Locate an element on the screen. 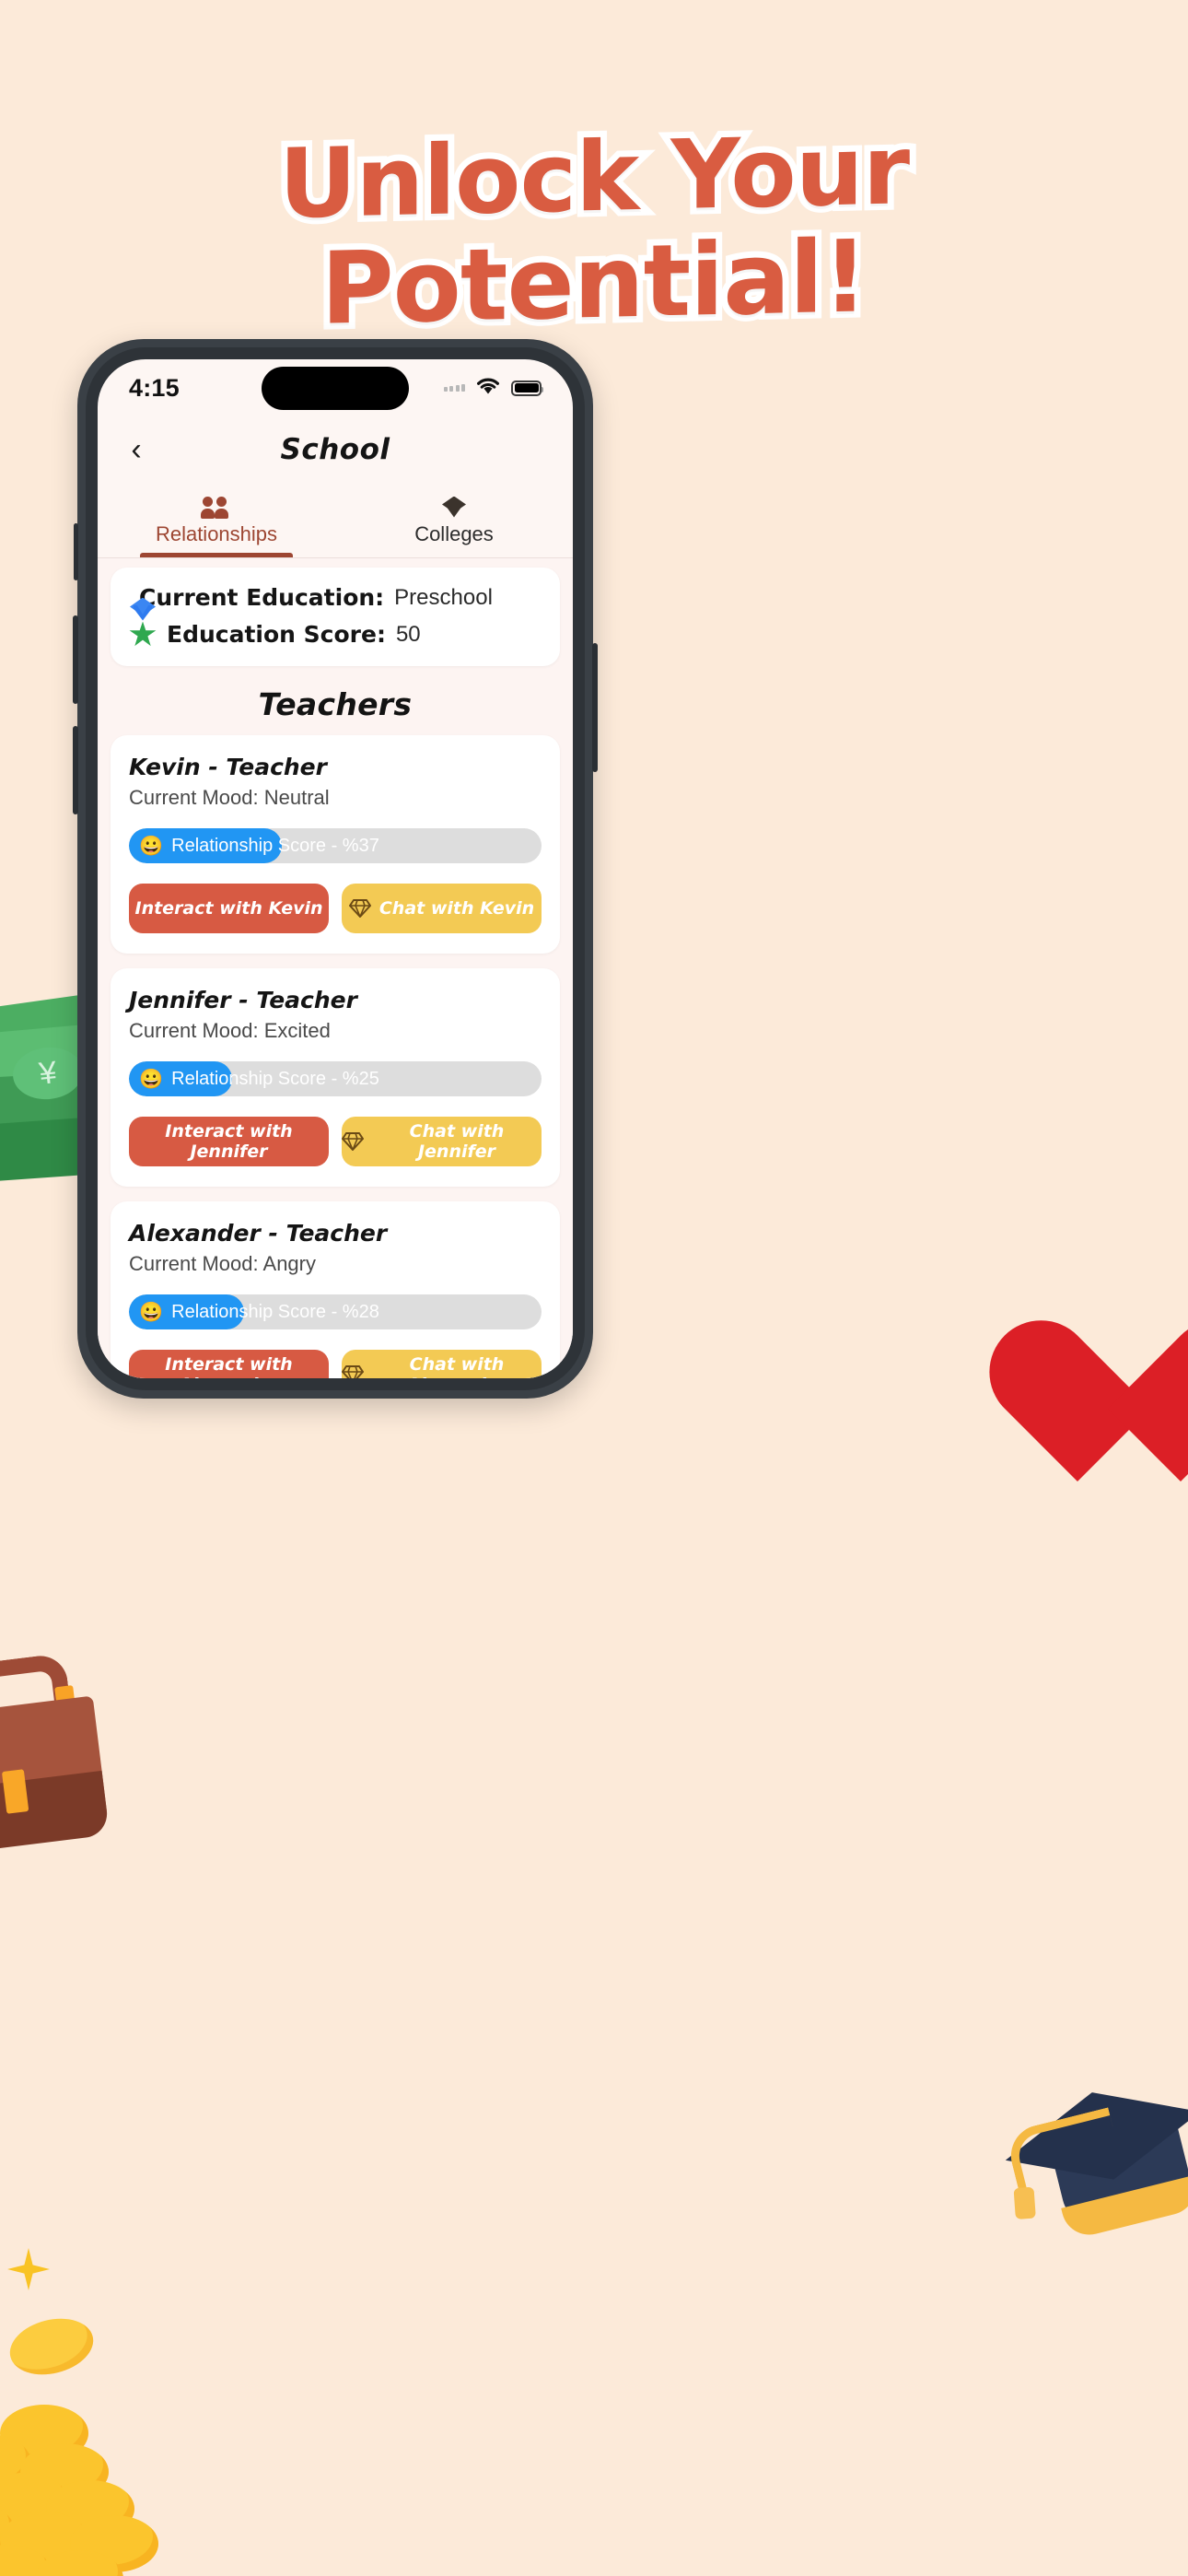  headline-line-2: Potential! is located at coordinates (594, 283).